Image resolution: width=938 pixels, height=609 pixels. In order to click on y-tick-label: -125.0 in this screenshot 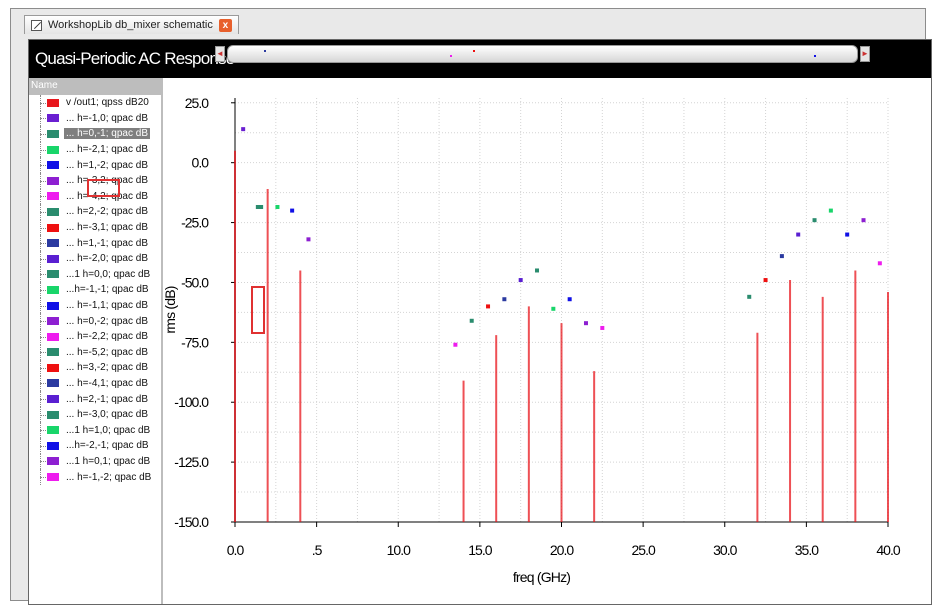, I will do `click(191, 462)`.